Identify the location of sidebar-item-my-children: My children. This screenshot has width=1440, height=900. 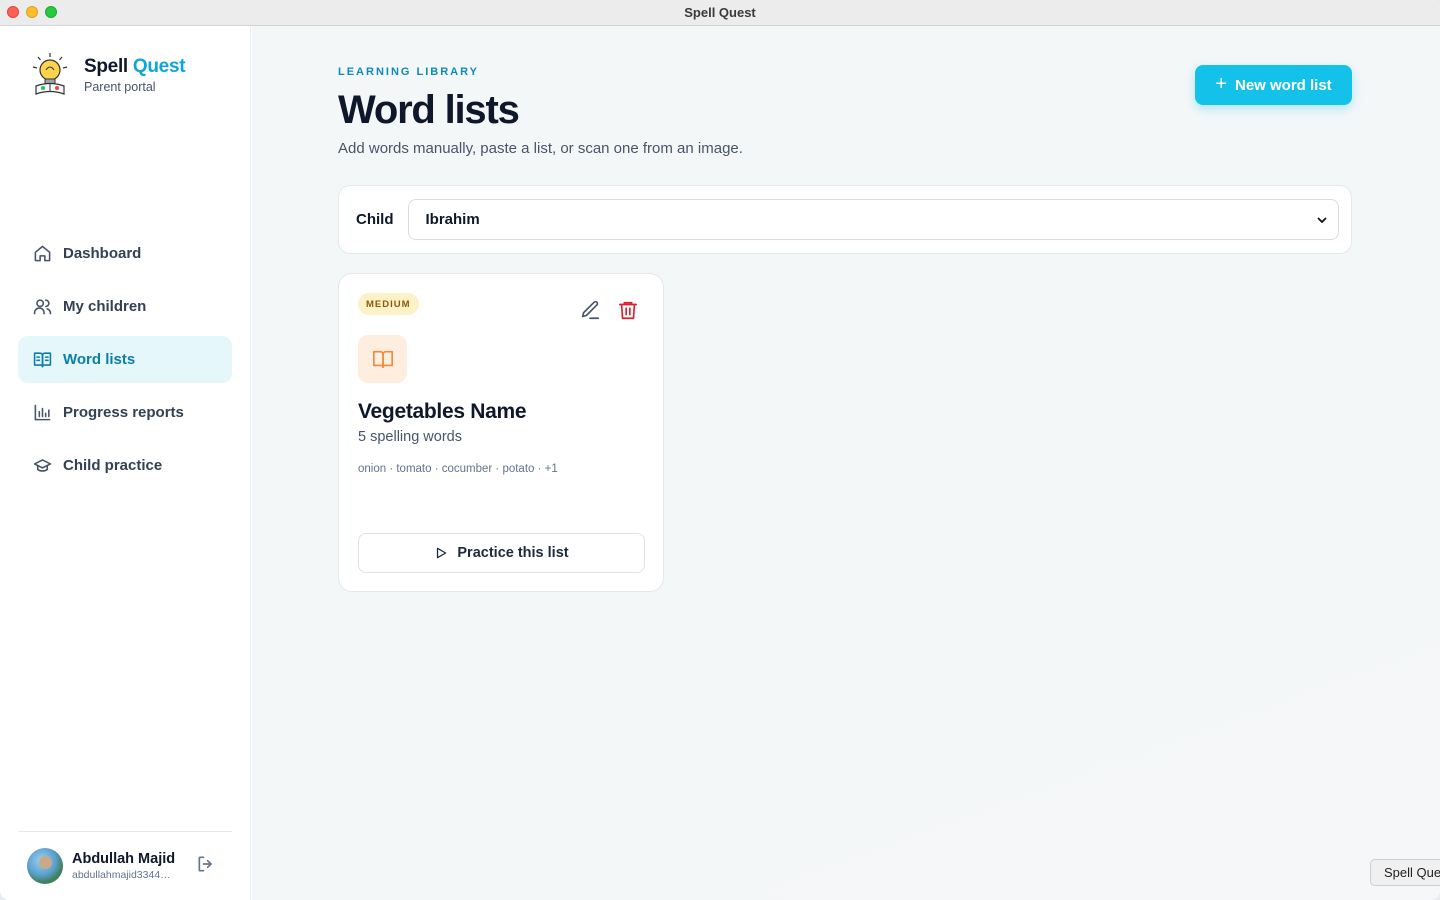
(125, 306).